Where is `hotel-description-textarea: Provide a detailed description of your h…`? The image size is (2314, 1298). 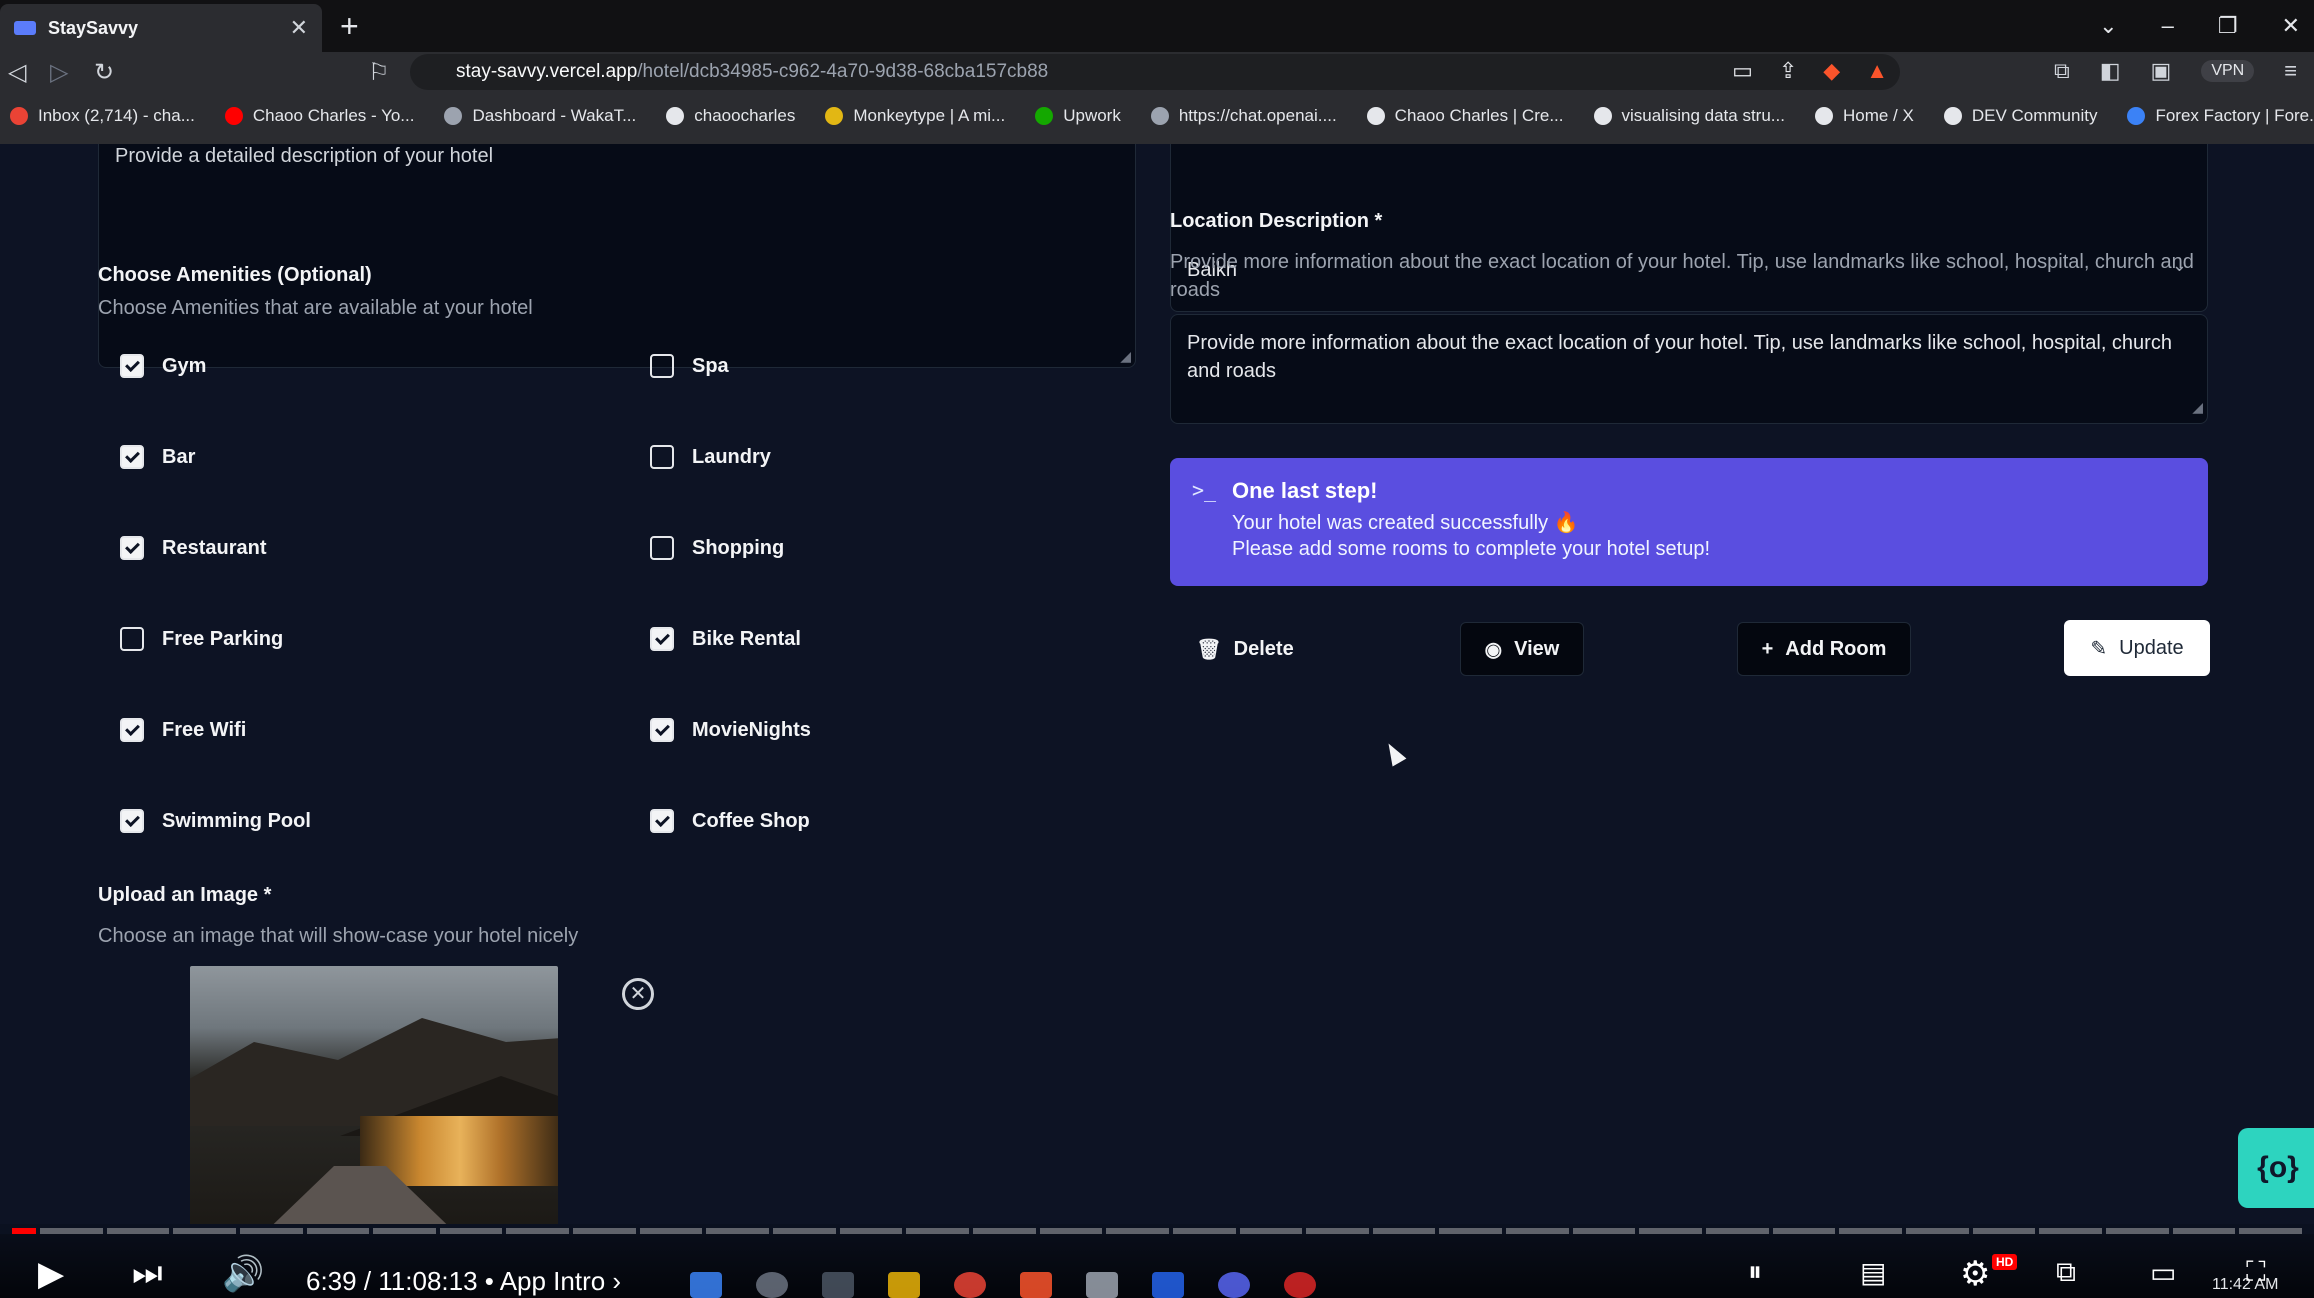 hotel-description-textarea: Provide a detailed description of your h… is located at coordinates (617, 256).